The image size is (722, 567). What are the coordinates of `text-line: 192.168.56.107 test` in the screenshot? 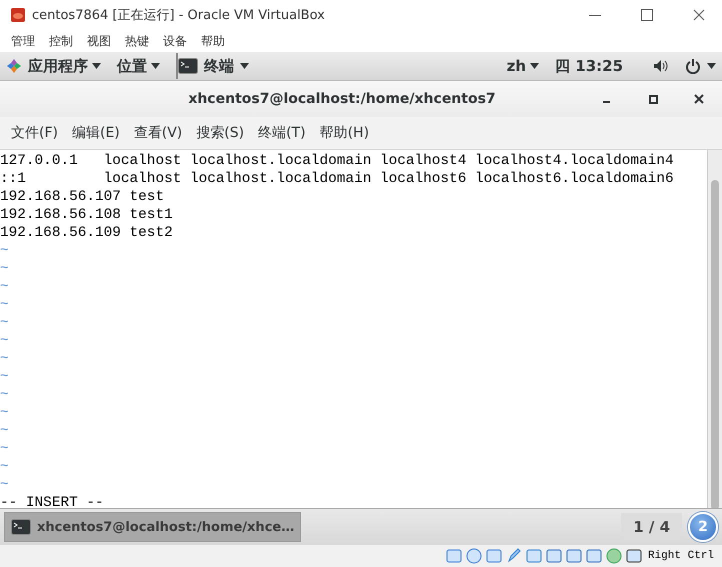 It's located at (82, 197).